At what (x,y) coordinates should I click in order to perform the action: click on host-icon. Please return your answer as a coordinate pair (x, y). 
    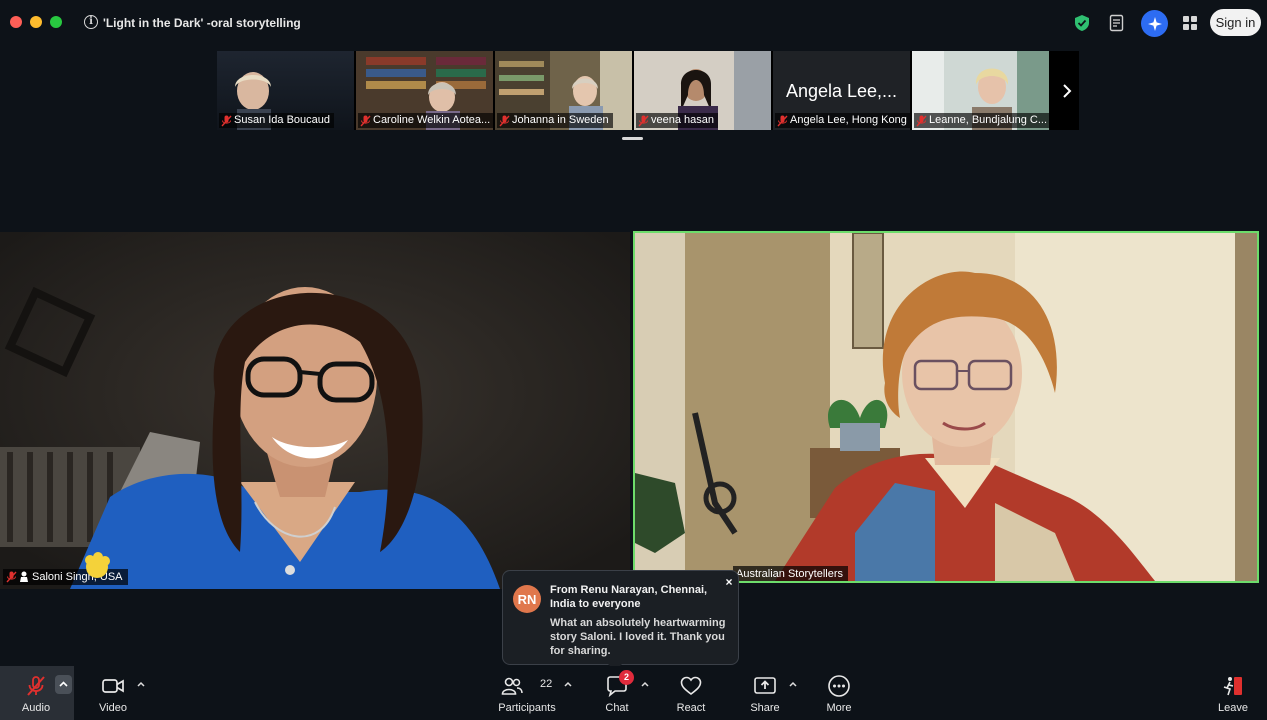
    Looking at the image, I should click on (24, 576).